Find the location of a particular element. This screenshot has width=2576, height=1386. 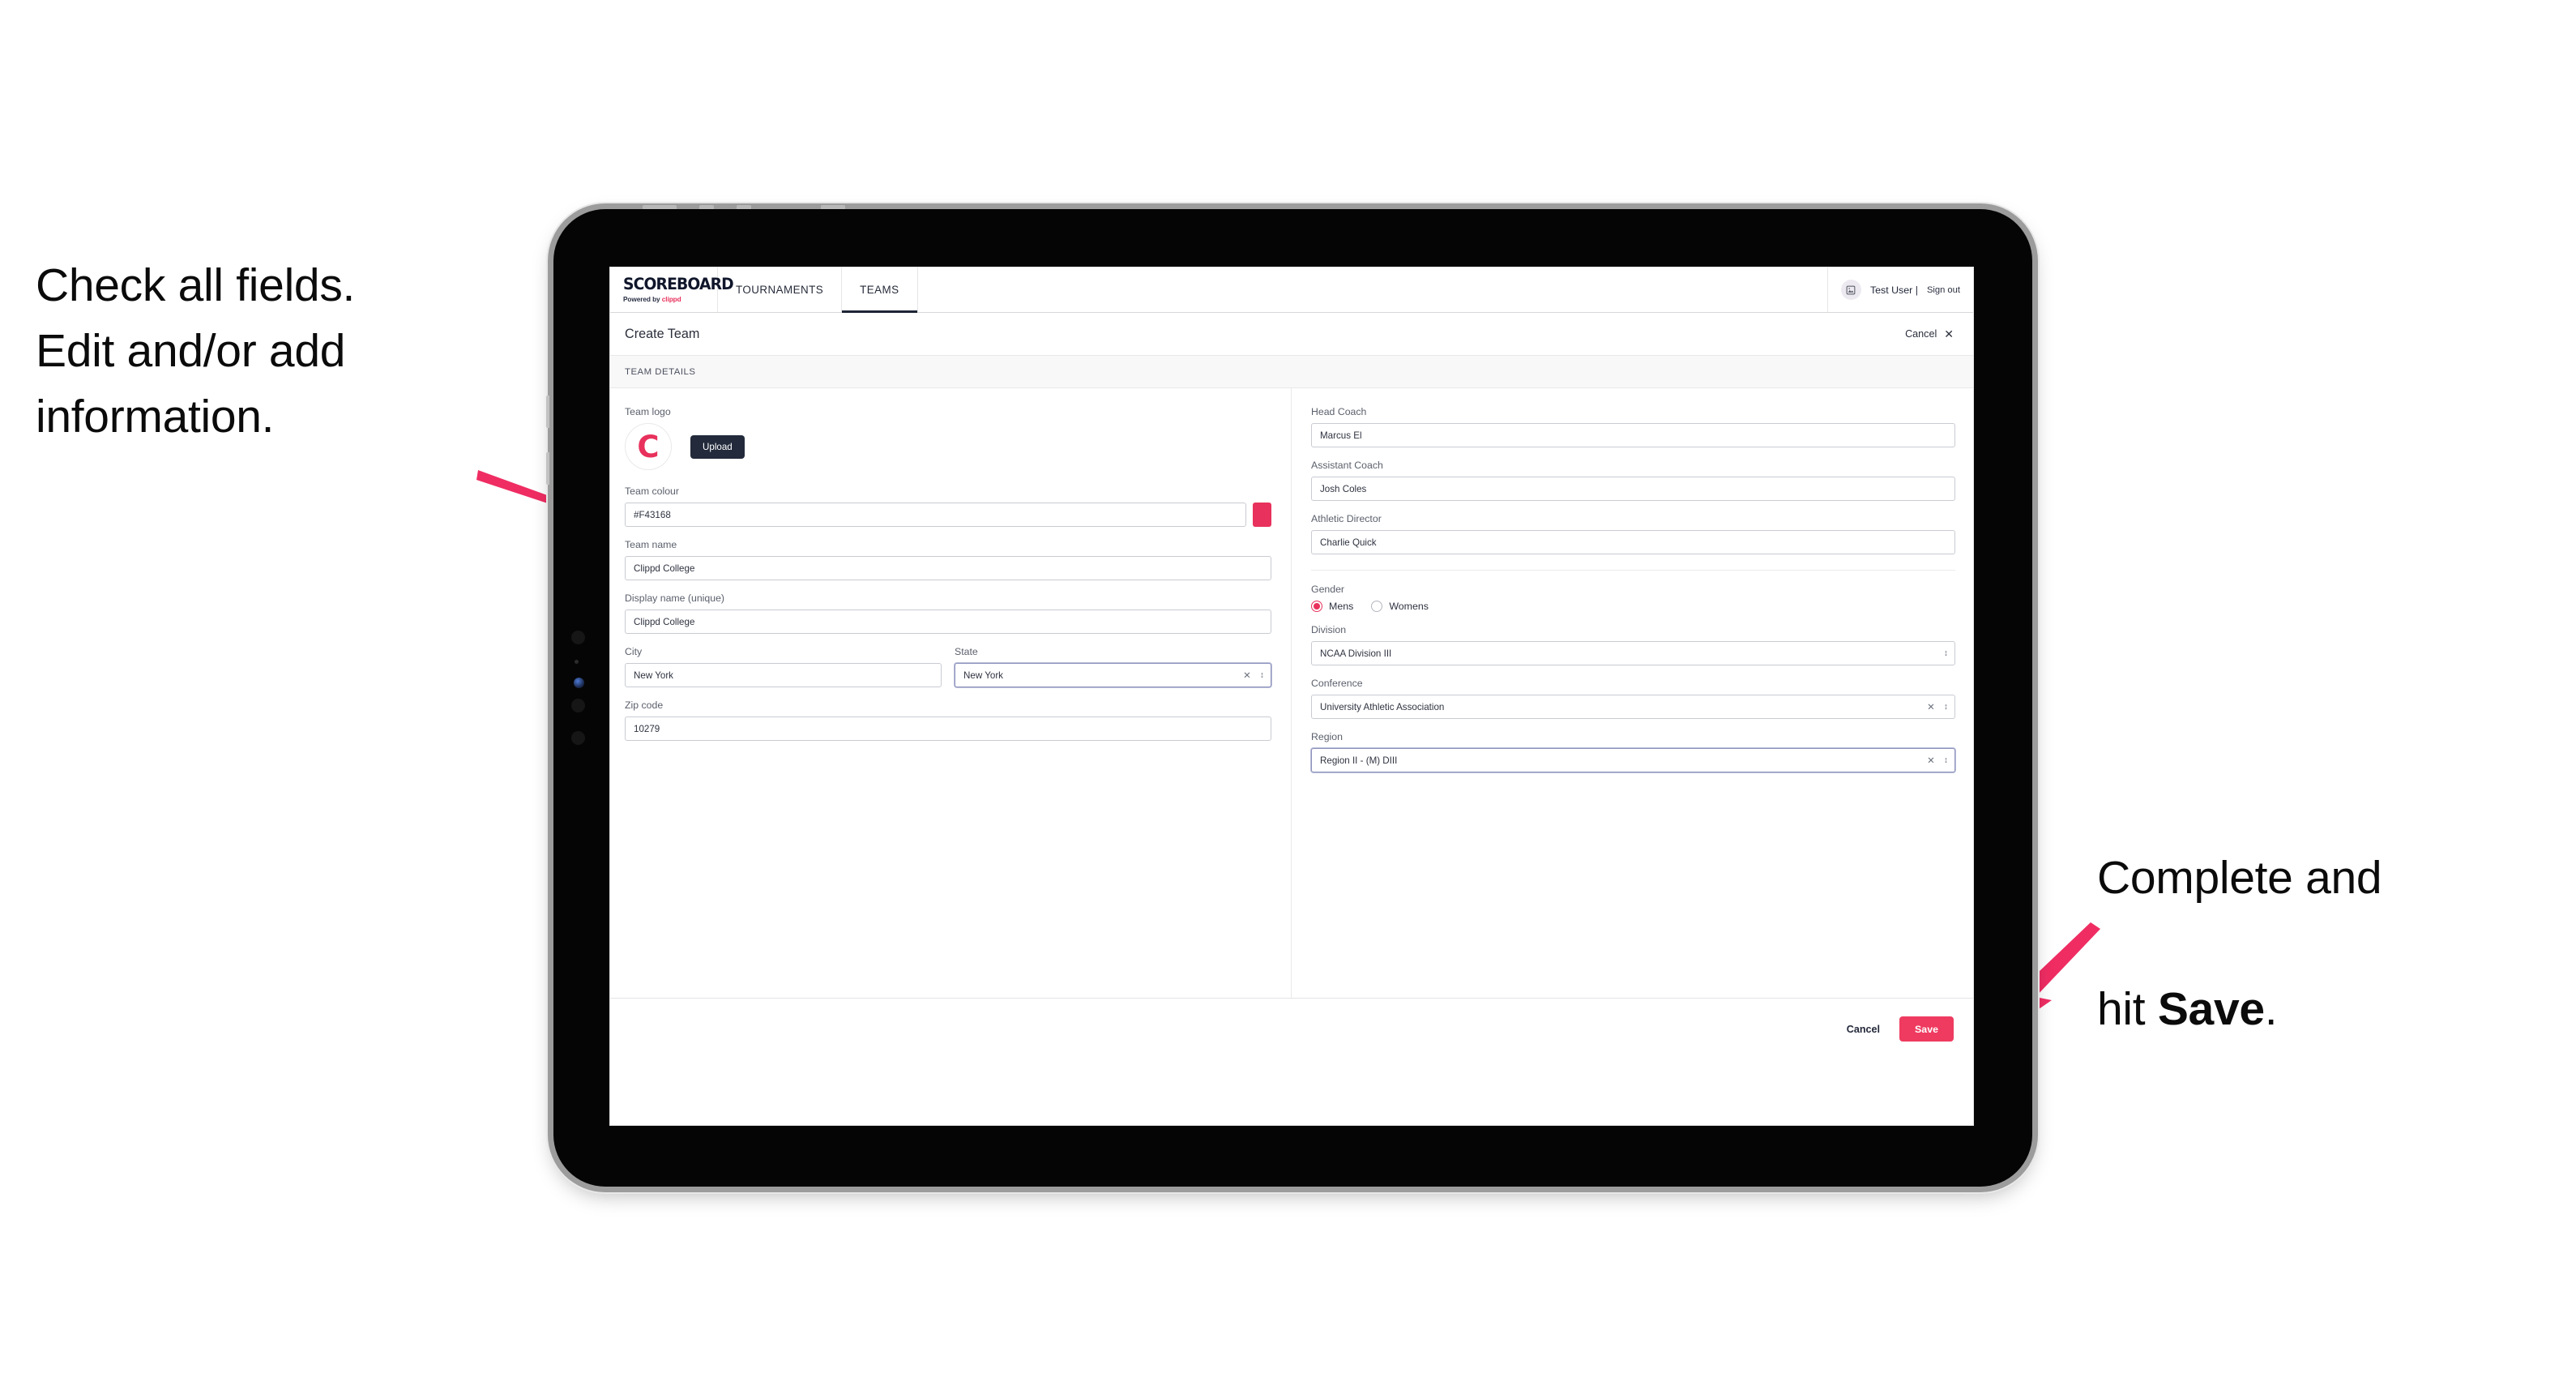

team-logo-letter: C is located at coordinates (648, 447).